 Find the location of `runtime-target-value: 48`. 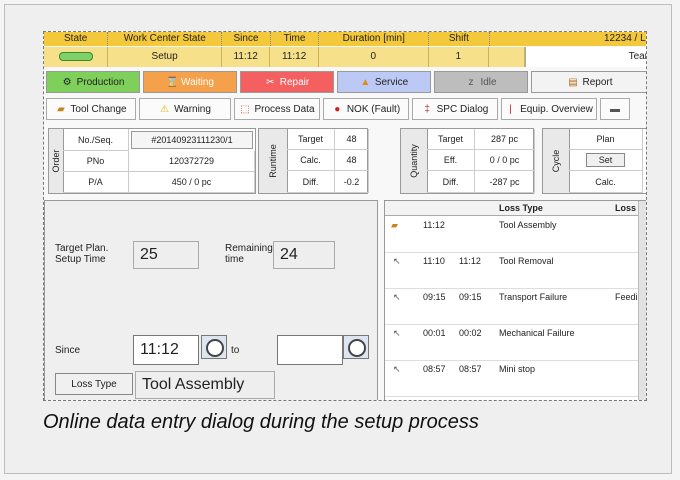

runtime-target-value: 48 is located at coordinates (352, 139).